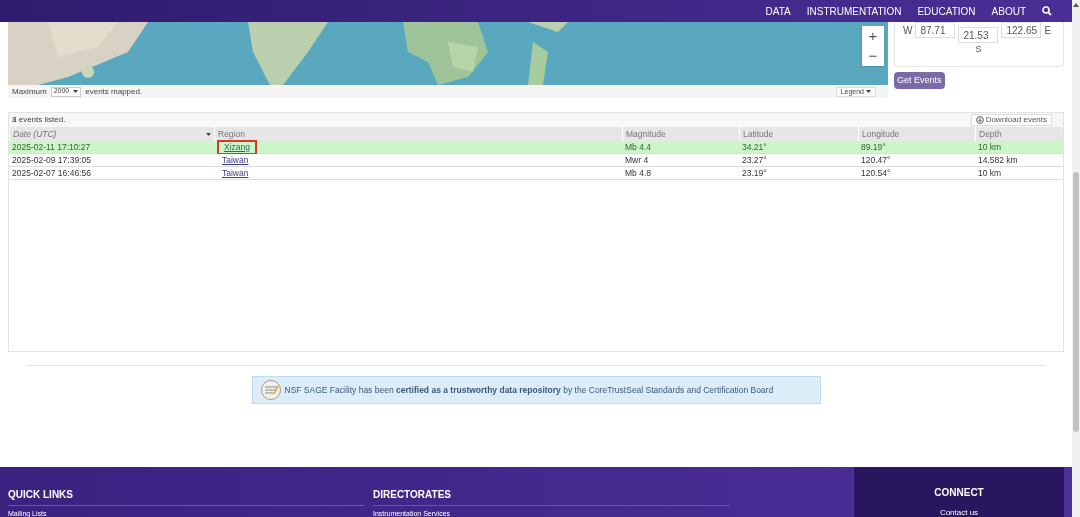  What do you see at coordinates (1076, 258) in the screenshot?
I see `scrollbar` at bounding box center [1076, 258].